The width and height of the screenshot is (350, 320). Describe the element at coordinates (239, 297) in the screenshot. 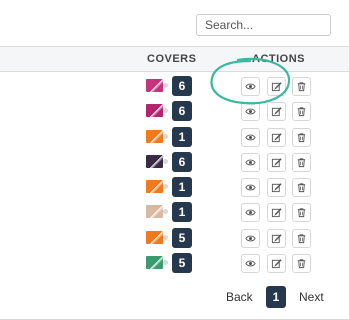

I see `pagination-back-button: Back` at that location.